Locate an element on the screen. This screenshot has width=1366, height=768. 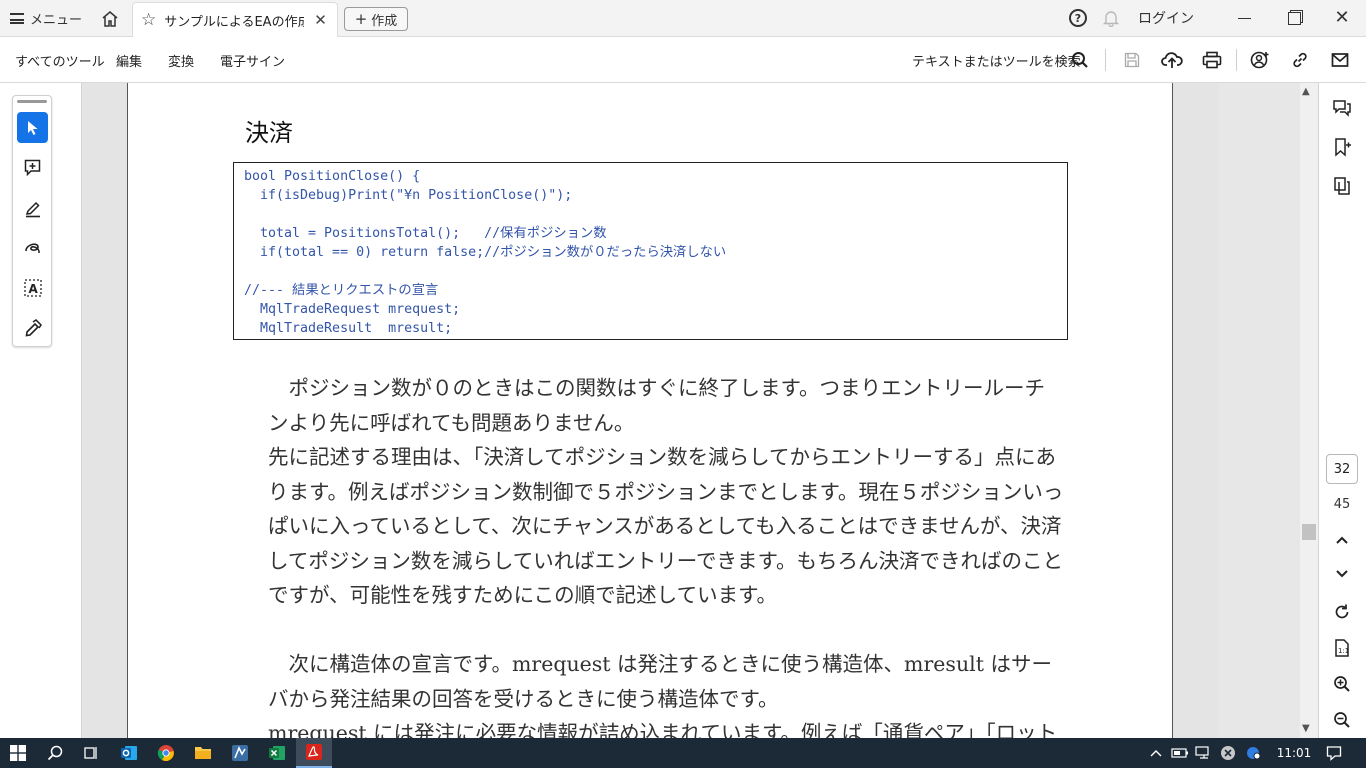
excel-icon is located at coordinates (277, 753).